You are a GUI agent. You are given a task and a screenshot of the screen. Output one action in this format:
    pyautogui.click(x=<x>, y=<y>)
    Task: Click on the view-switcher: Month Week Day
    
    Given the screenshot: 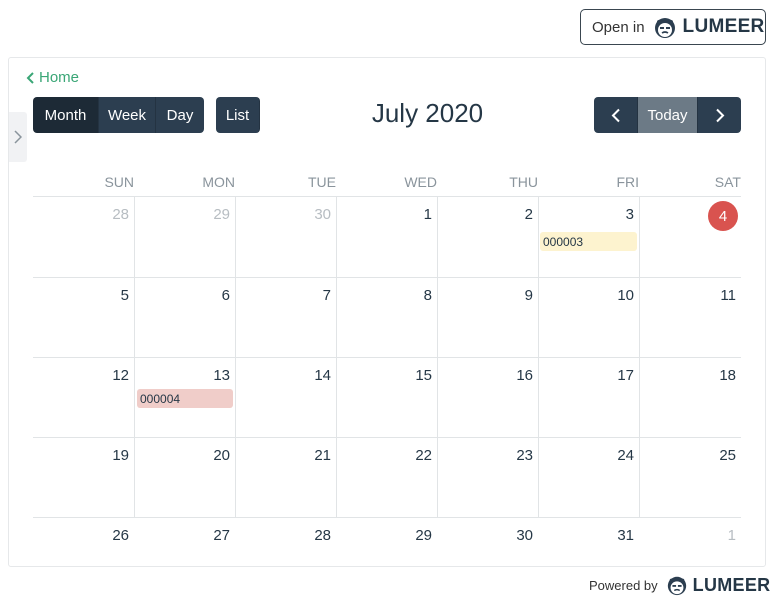 What is the action you would take?
    pyautogui.click(x=118, y=115)
    